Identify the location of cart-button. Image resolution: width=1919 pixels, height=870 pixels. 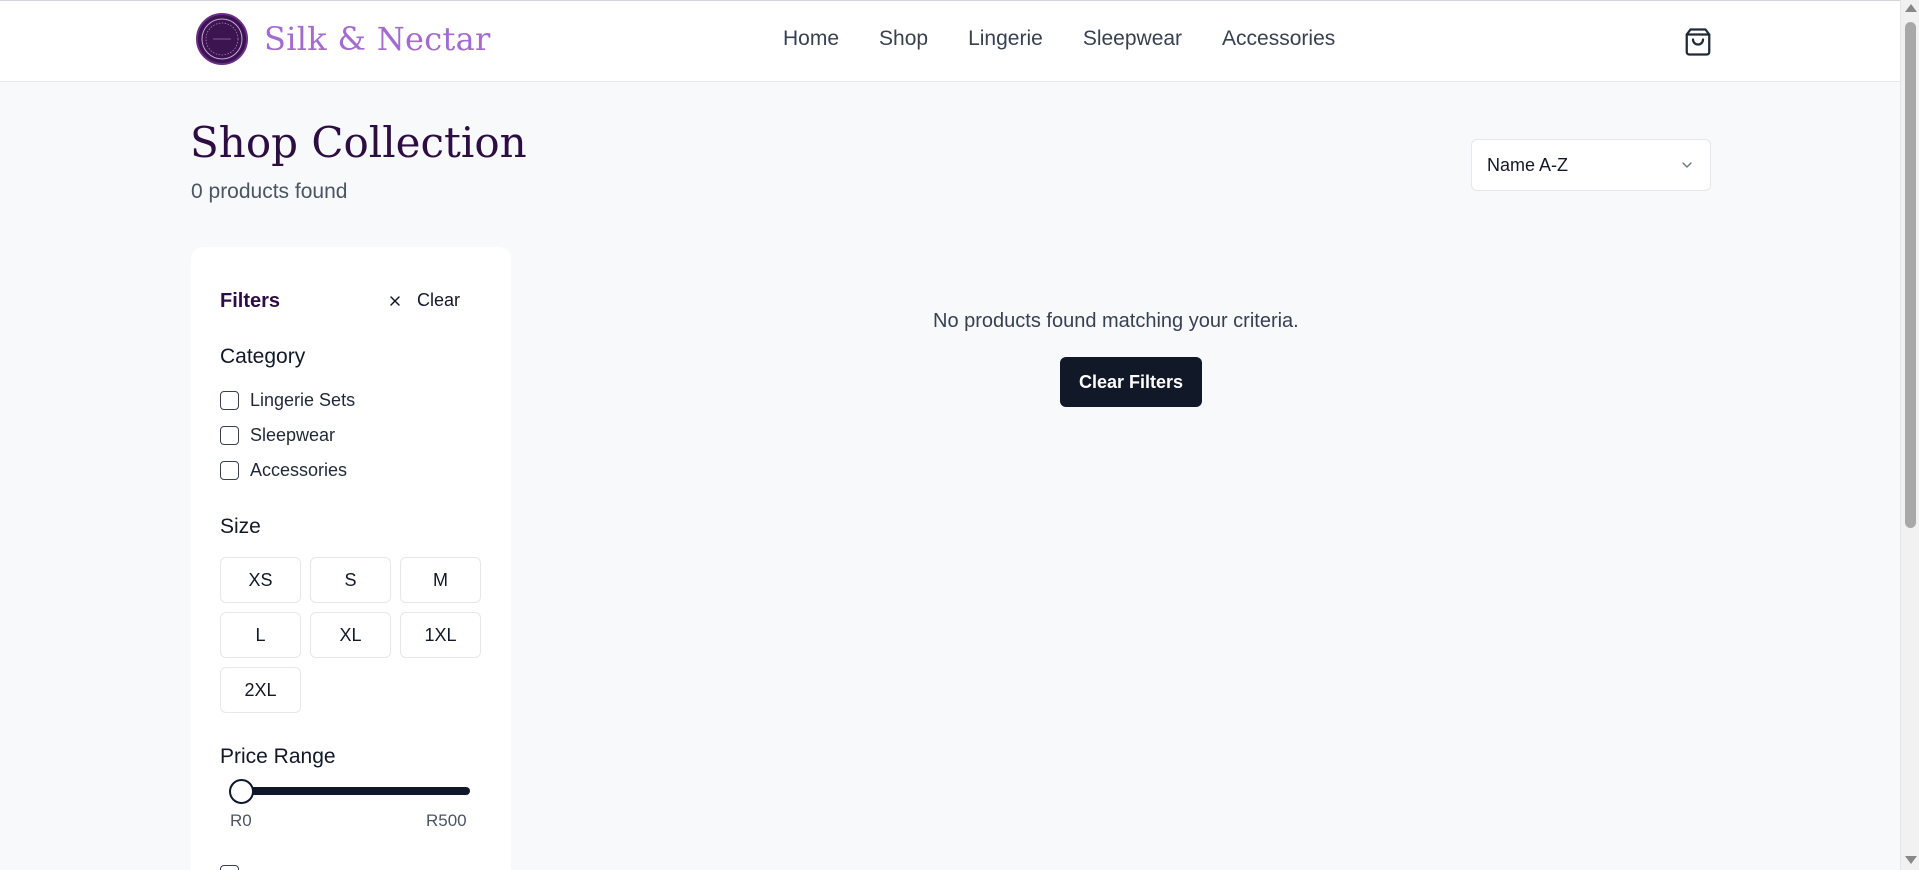
(1698, 42).